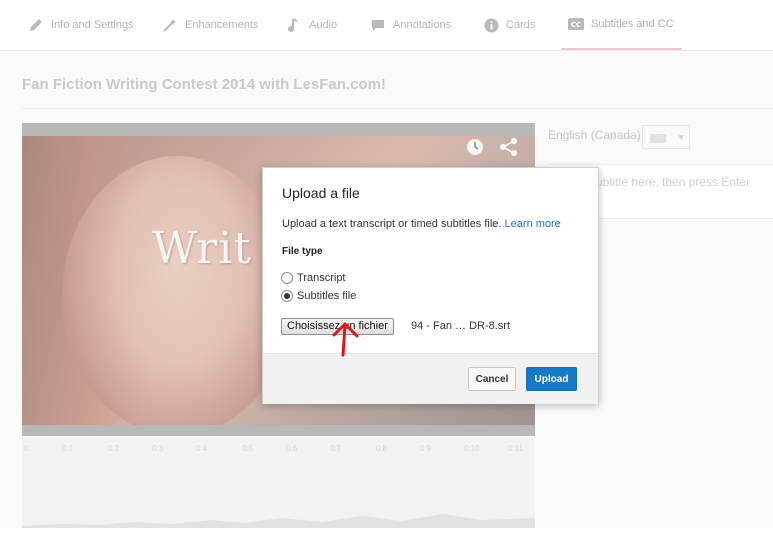  What do you see at coordinates (36, 25) in the screenshot?
I see `pencil-icon` at bounding box center [36, 25].